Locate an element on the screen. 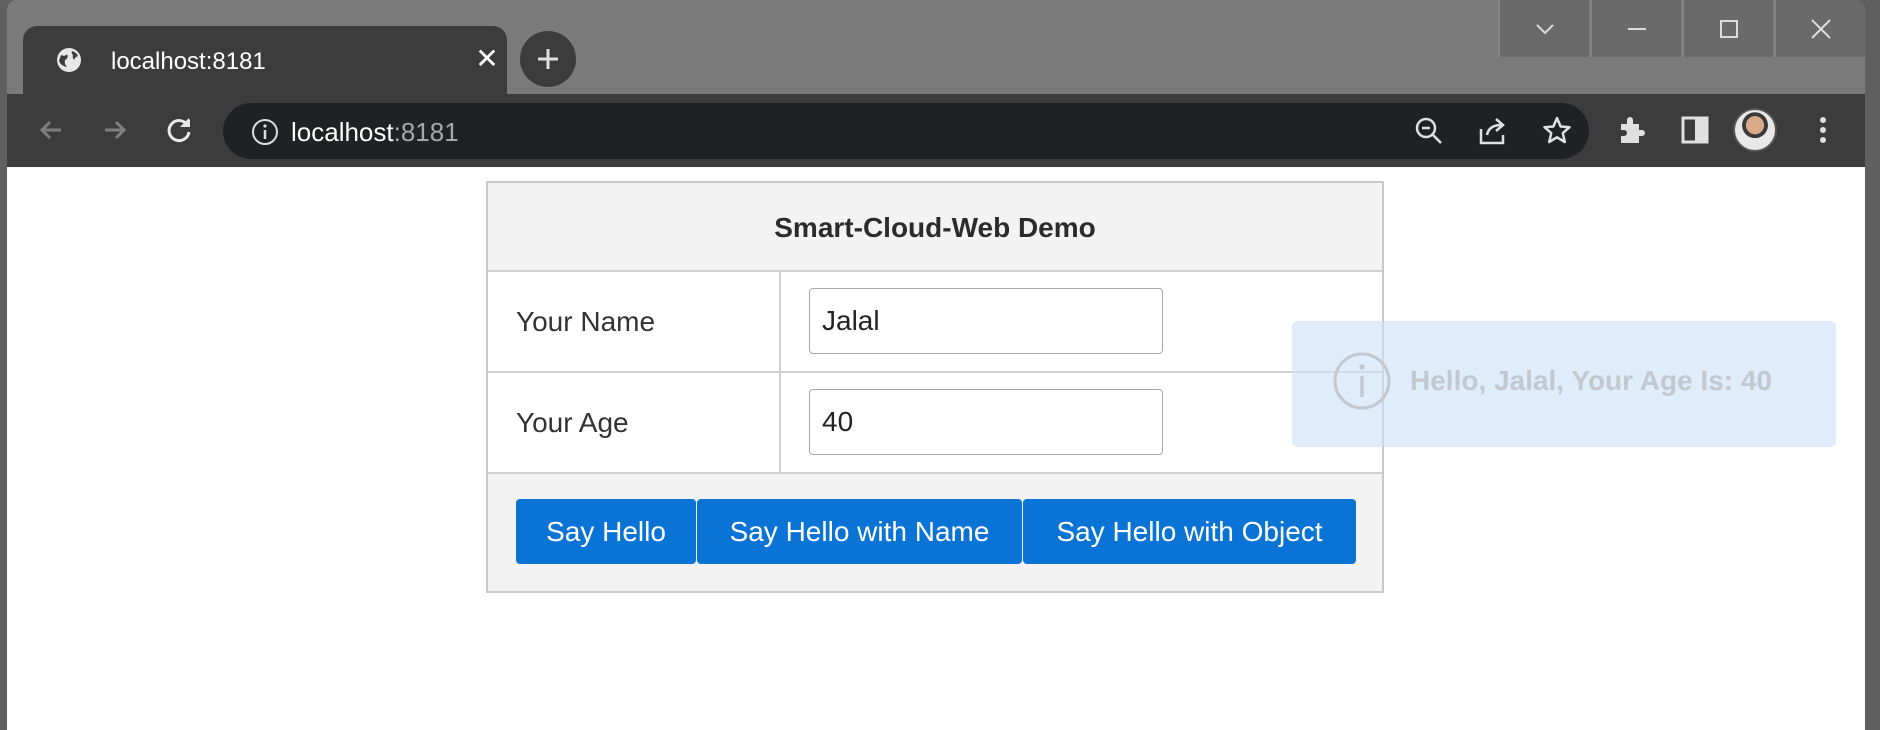 The width and height of the screenshot is (1880, 730). chevron-down-icon is located at coordinates (1545, 29).